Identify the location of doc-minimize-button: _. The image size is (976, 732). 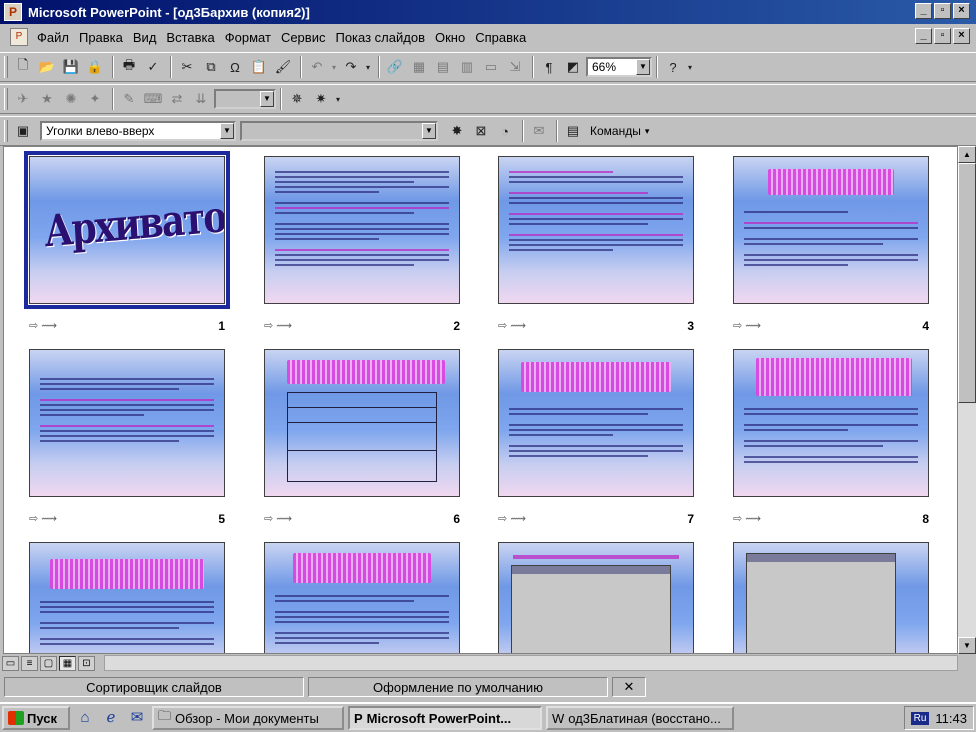
(923, 36).